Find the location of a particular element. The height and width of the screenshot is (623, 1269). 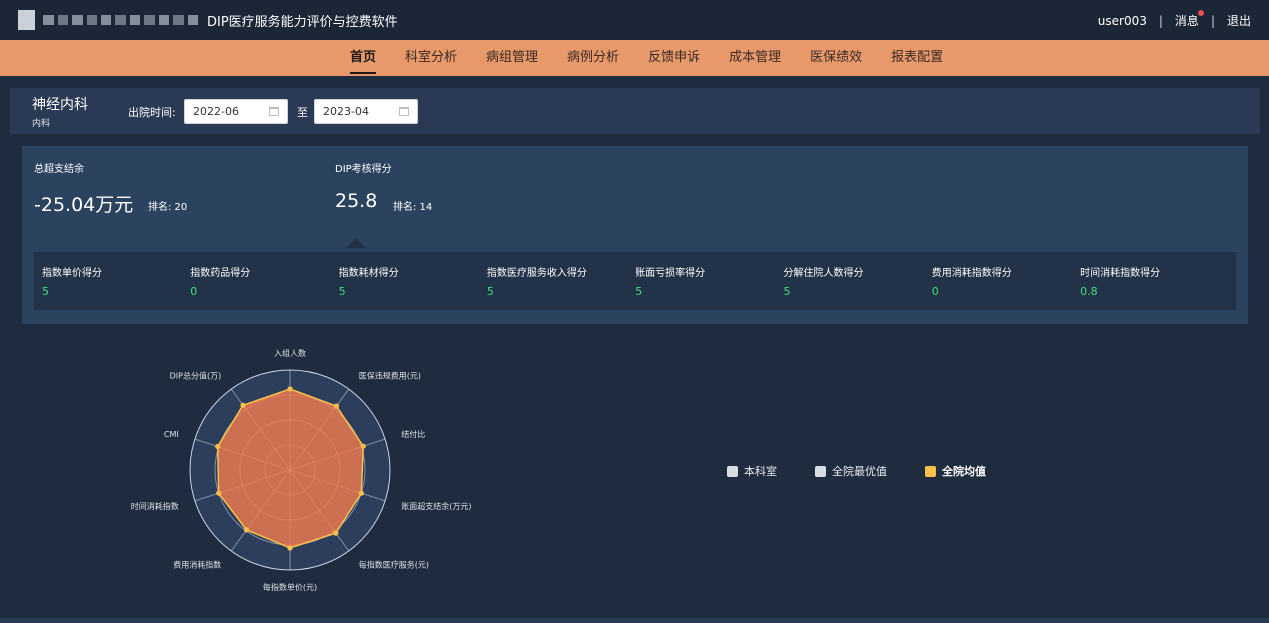

nav-items: 首页 科室分析 病组管理 病例分析 反馈申诉 成本管理 医保绩效 报表配置 is located at coordinates (661, 58).